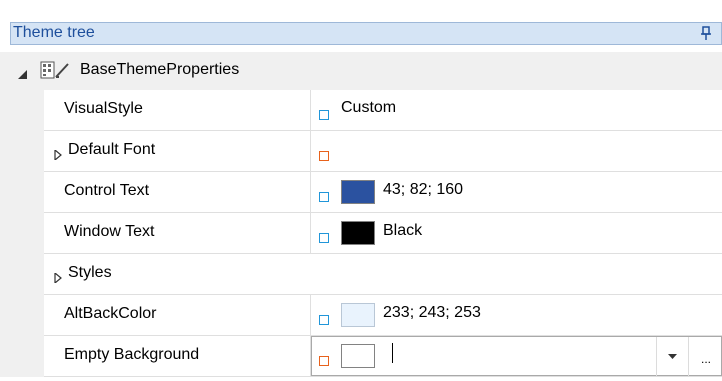  Describe the element at coordinates (177, 315) in the screenshot. I see `property-name-cell: AltBackColor` at that location.